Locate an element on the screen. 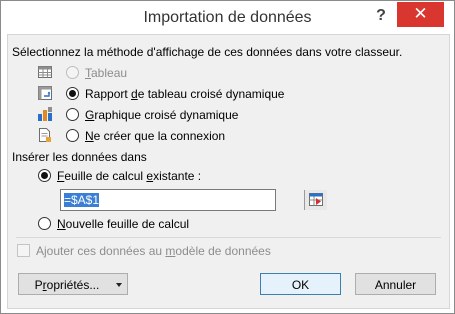  add-to-data-model-label: Ajouter ces données au modèle de données is located at coordinates (153, 251).